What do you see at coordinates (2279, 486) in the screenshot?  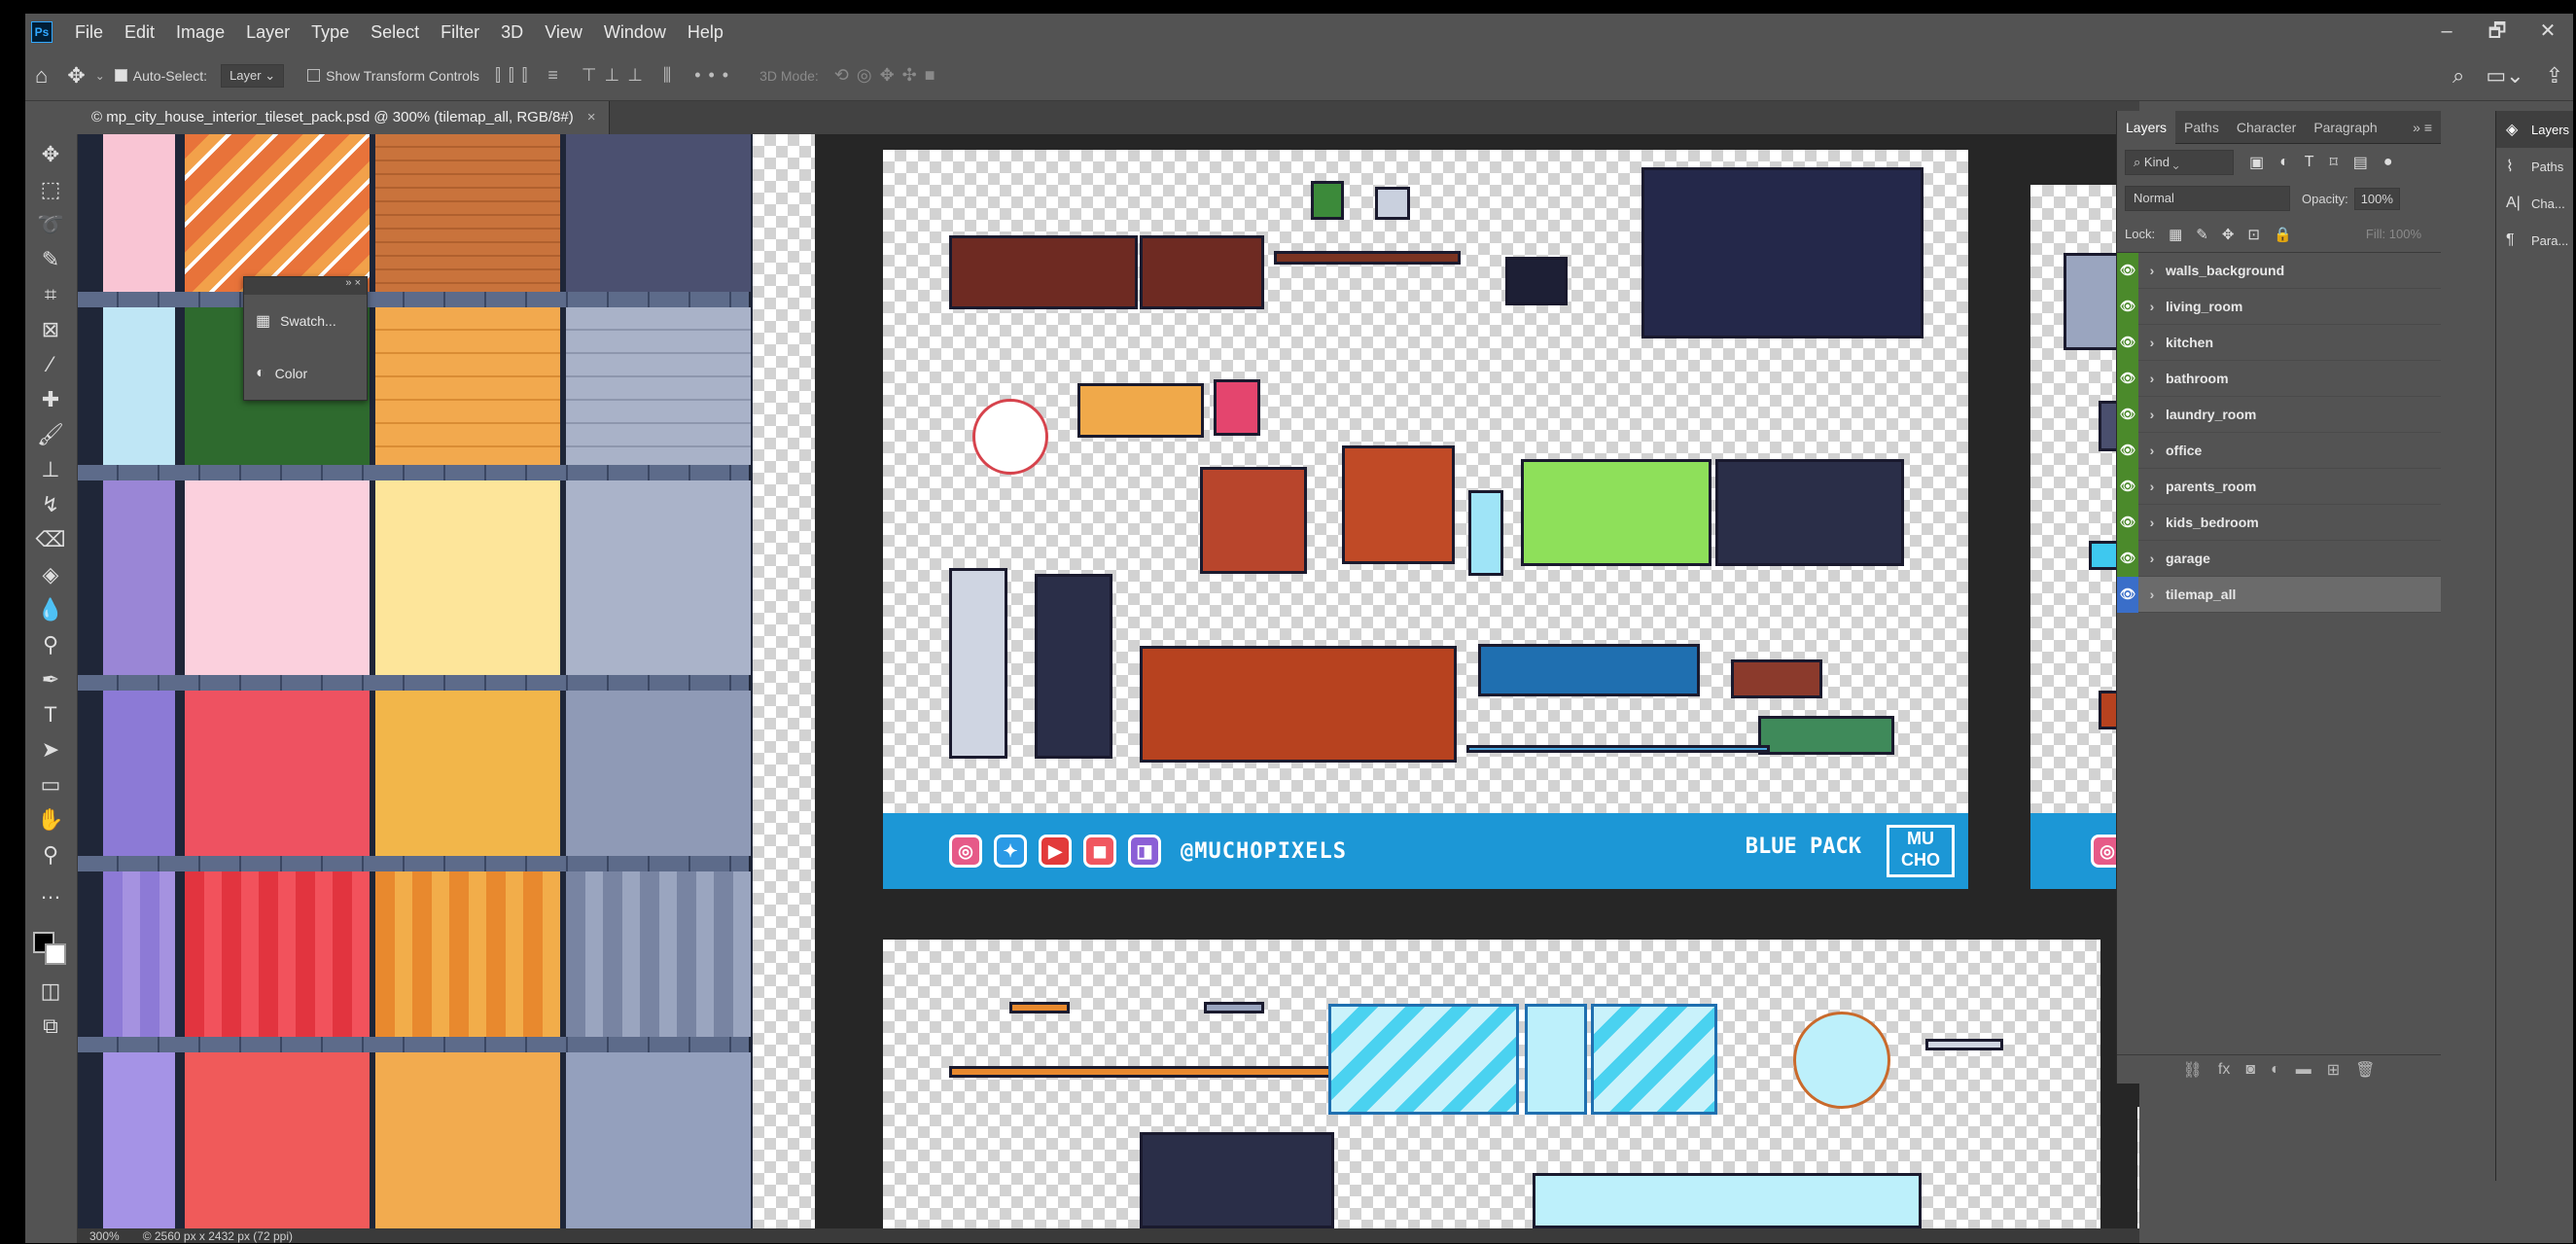 I see `layer-row: 👁 › parents_room` at bounding box center [2279, 486].